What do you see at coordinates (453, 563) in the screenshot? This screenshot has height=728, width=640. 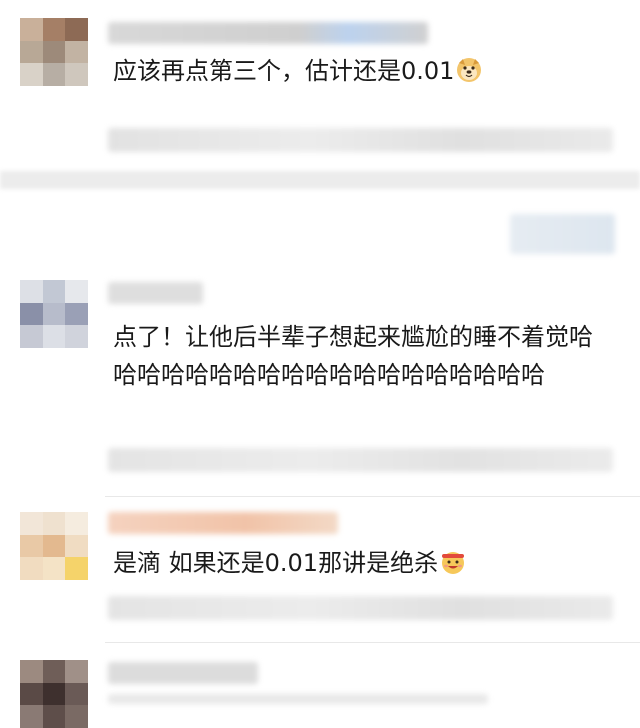 I see `cheering-emoji-icon` at bounding box center [453, 563].